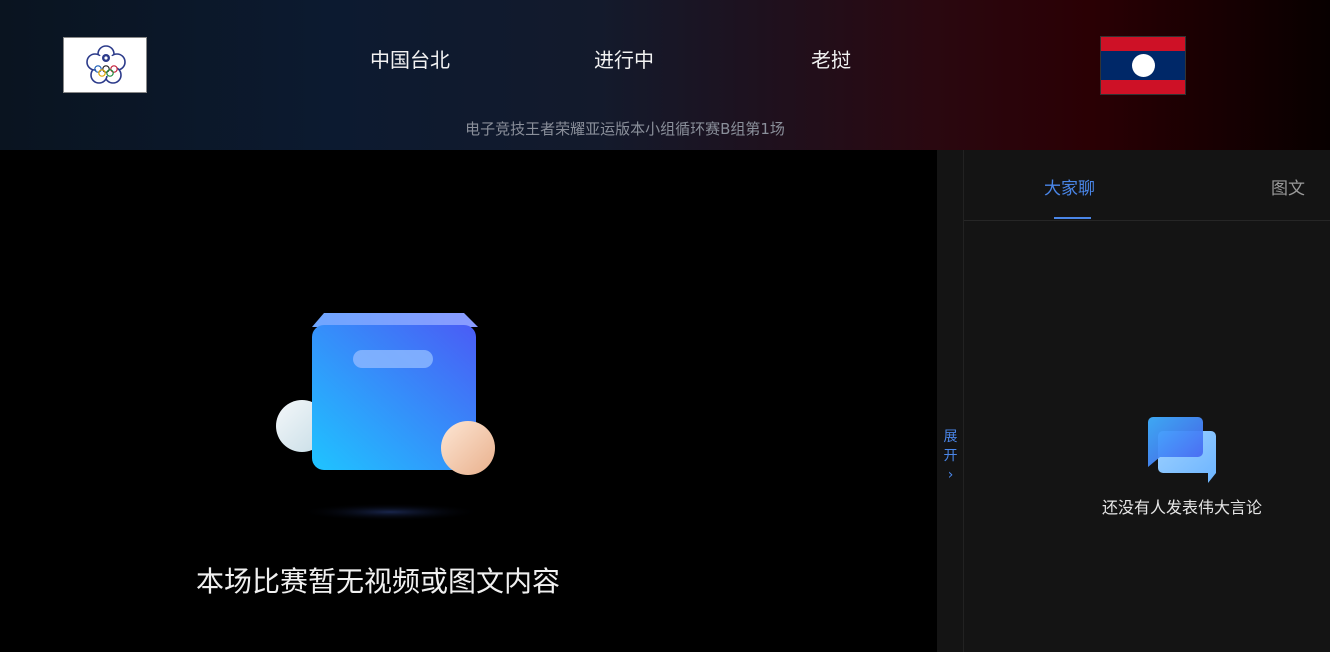  Describe the element at coordinates (378, 581) in the screenshot. I see `empty-content-message: 本场比赛暂无视频或图文内容` at that location.